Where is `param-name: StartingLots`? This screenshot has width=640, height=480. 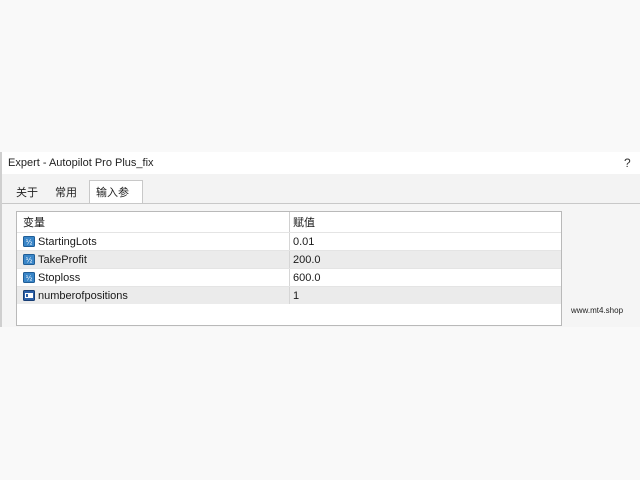 param-name: StartingLots is located at coordinates (67, 242).